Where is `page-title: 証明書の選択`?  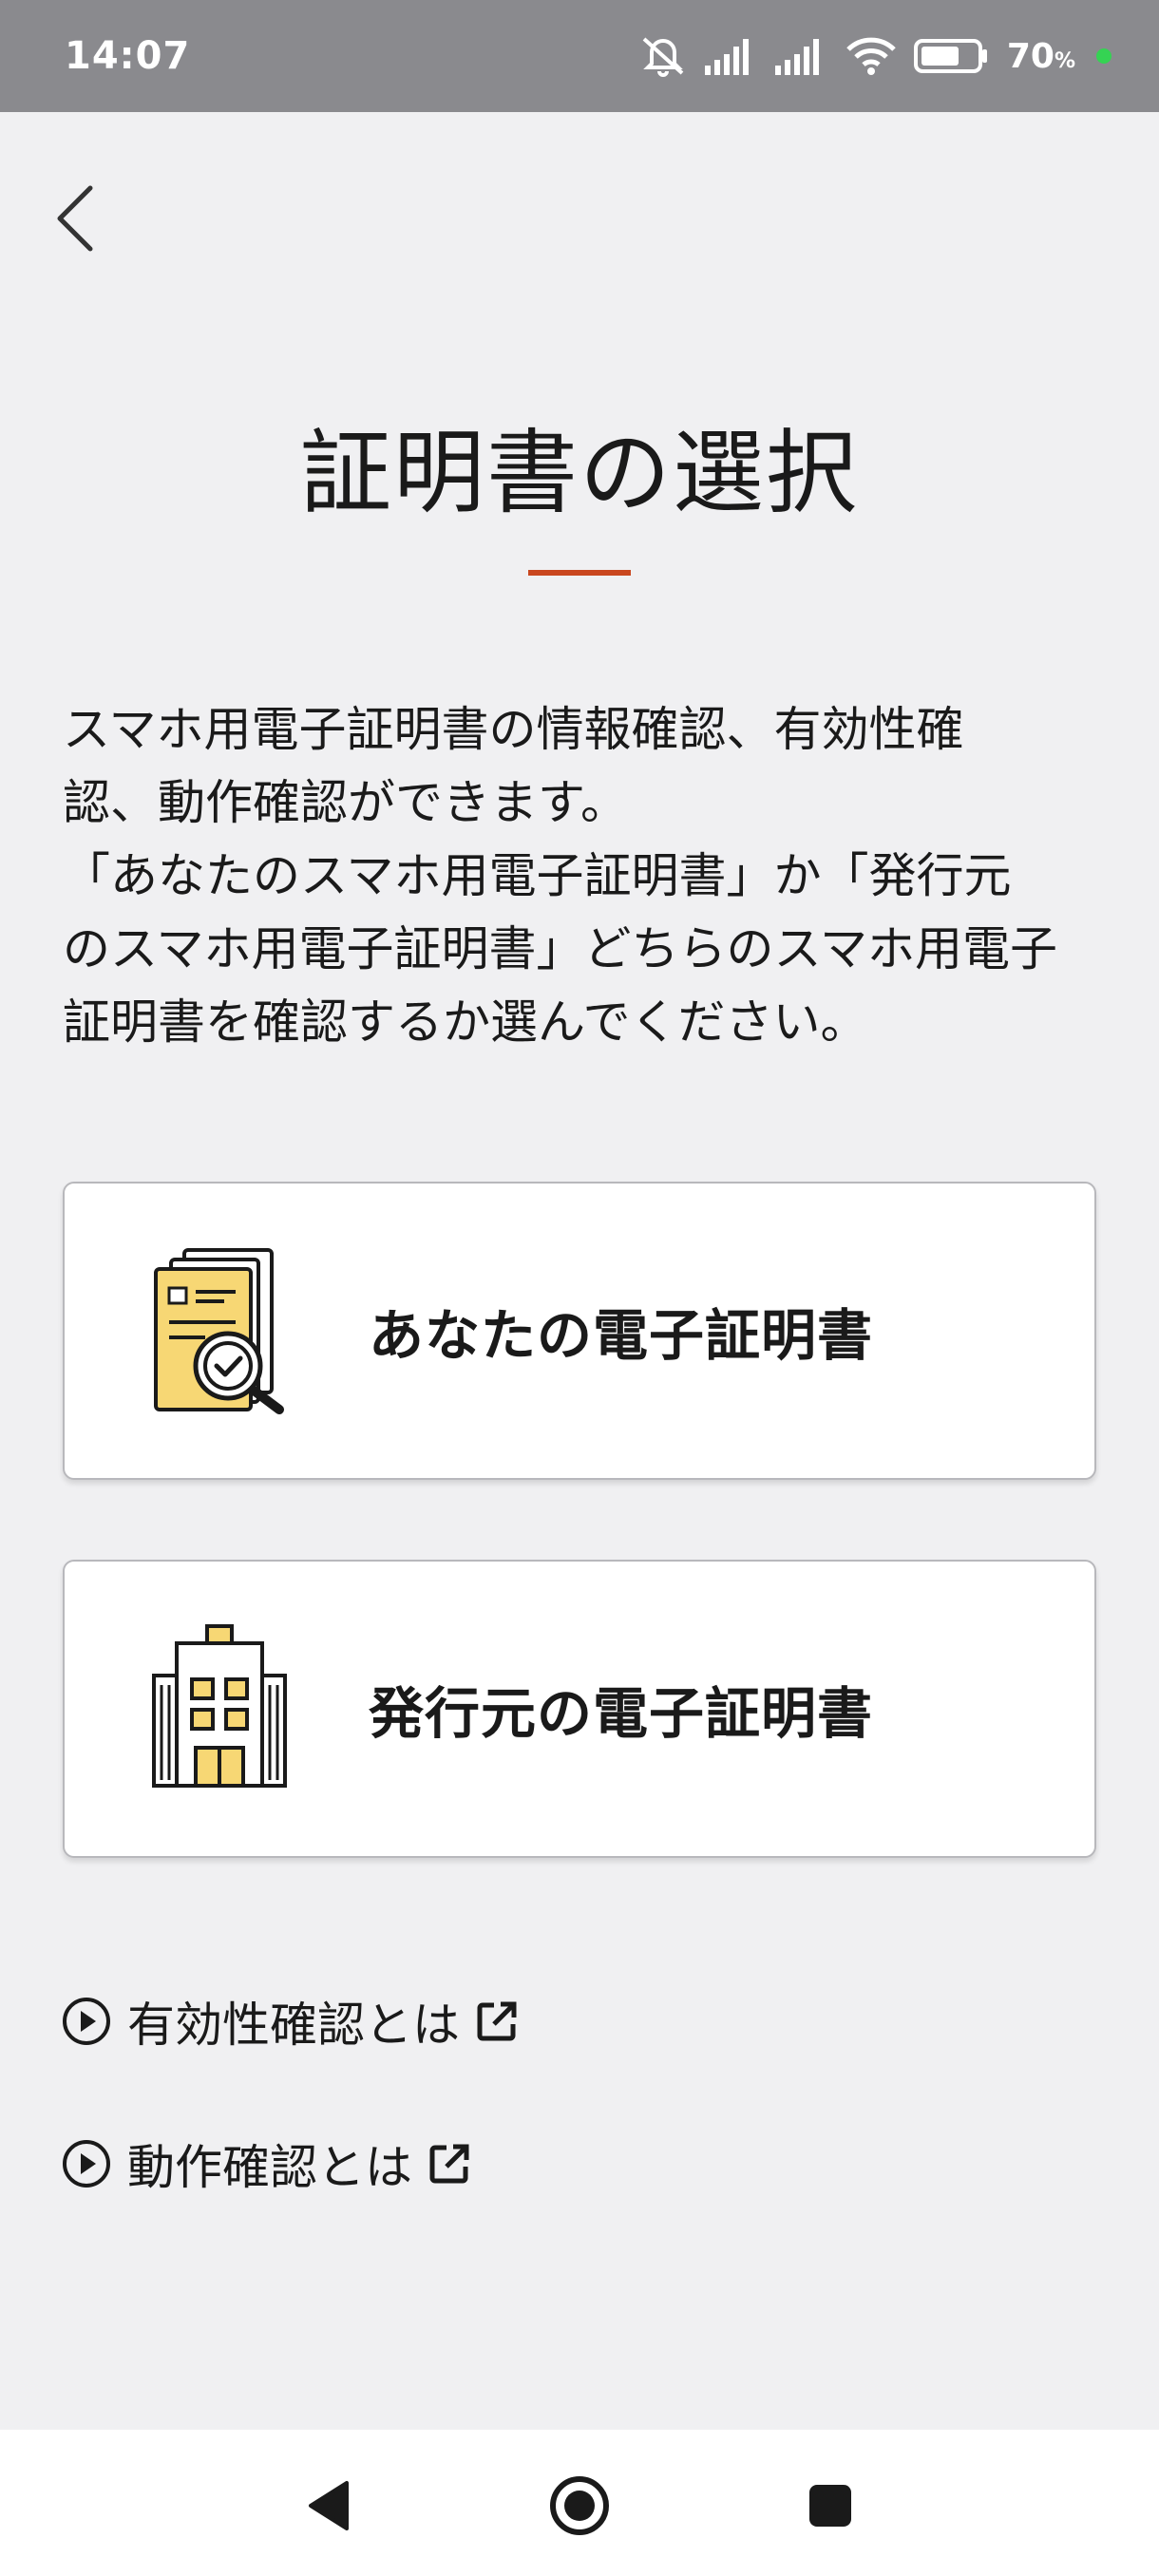 page-title: 証明書の選択 is located at coordinates (579, 473).